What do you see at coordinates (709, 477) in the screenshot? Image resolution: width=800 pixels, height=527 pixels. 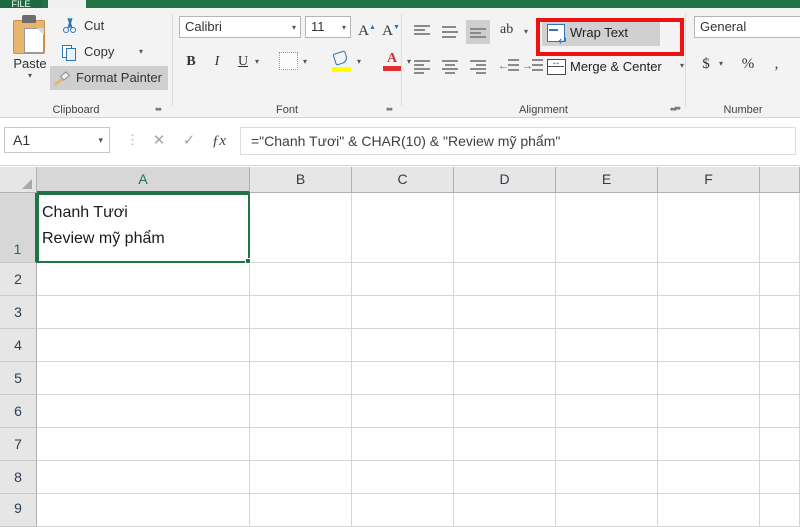 I see `cell-F8` at bounding box center [709, 477].